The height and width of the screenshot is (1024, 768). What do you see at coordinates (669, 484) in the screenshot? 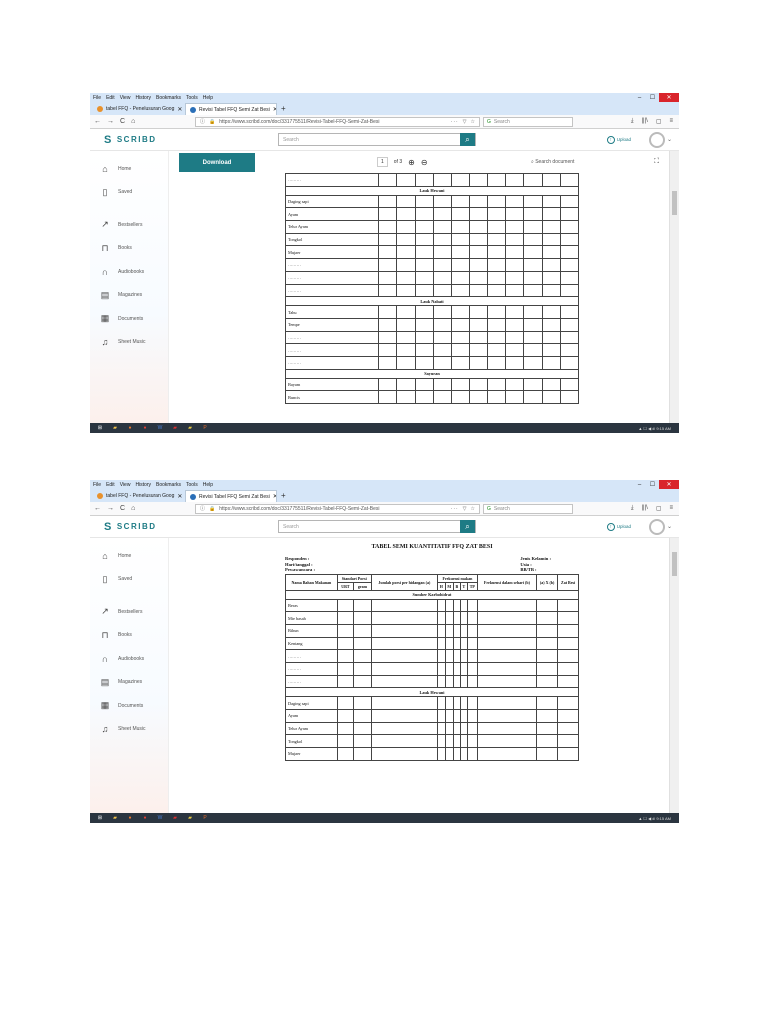
I see `close-window-button: ✕` at bounding box center [669, 484].